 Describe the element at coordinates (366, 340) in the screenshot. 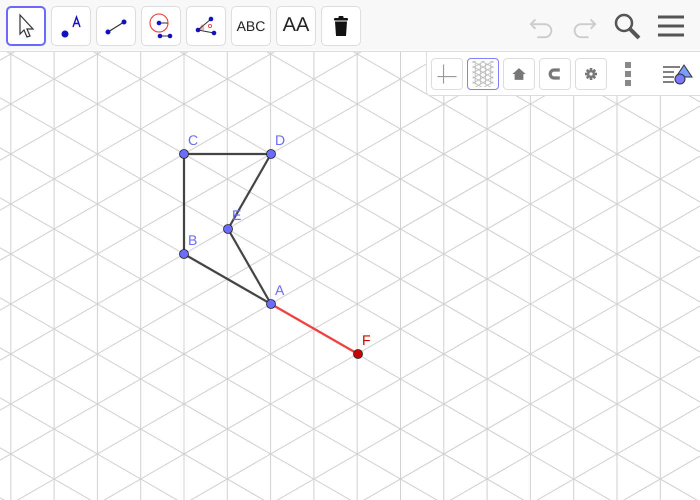

I see `point-label: F` at that location.